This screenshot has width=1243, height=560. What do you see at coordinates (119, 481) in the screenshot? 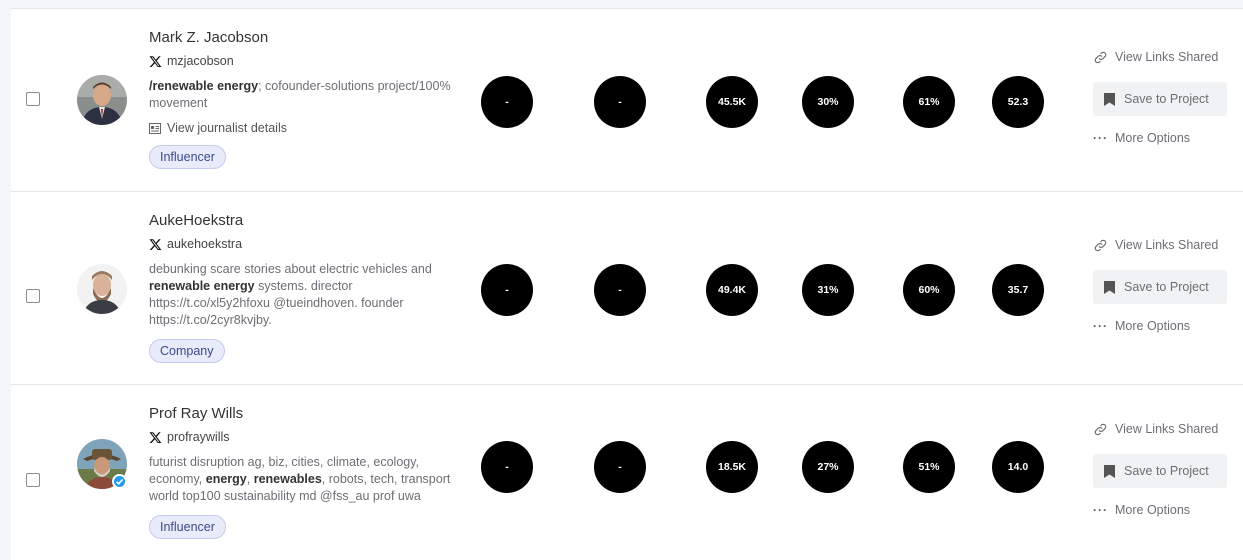
I see `verified-badge-icon` at bounding box center [119, 481].